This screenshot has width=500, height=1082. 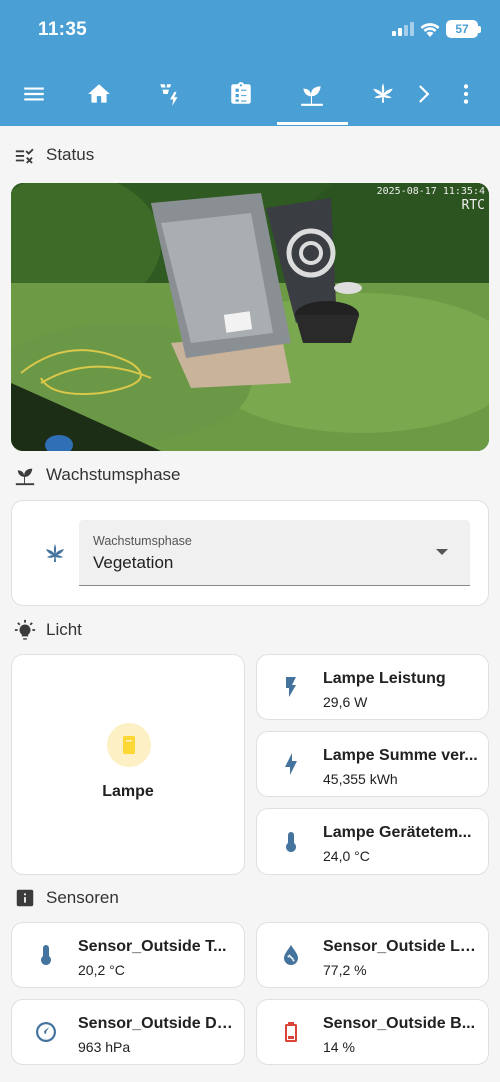 I want to click on sensor-temperature-tile: Sensor_Outside T... 20,2 °C, so click(x=128, y=955).